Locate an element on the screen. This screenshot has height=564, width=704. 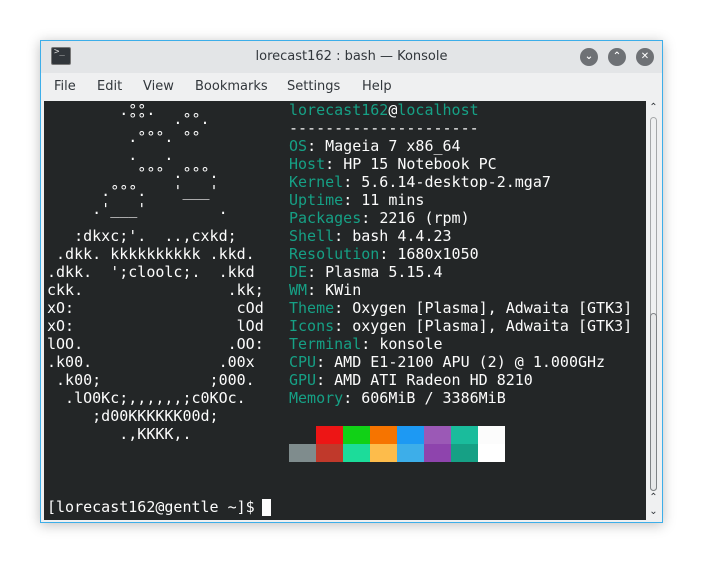
logo-line: xO: lOd is located at coordinates (155, 326).